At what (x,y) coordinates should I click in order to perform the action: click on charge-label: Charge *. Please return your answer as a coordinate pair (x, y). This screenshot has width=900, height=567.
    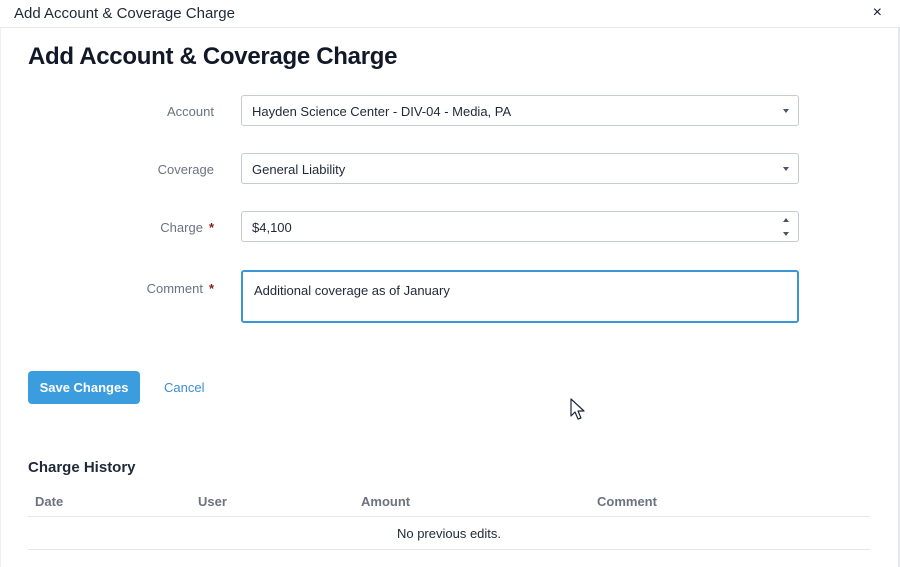
    Looking at the image, I should click on (107, 227).